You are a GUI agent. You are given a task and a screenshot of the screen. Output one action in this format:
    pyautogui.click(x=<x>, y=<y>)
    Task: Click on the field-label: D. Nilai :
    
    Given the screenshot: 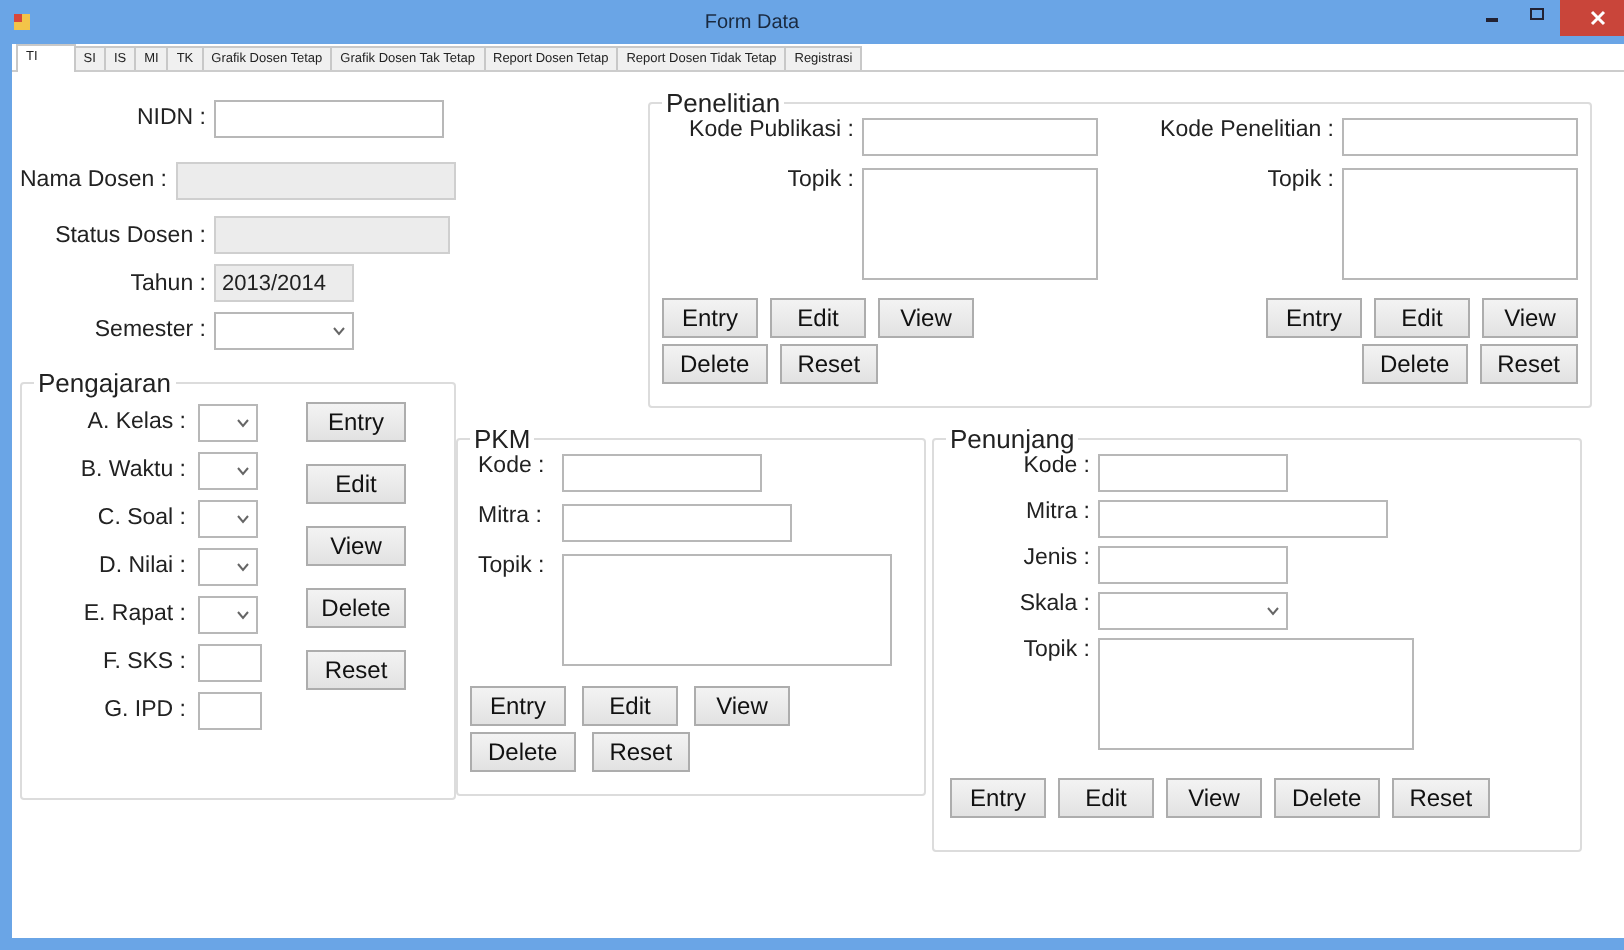 What is the action you would take?
    pyautogui.click(x=141, y=566)
    